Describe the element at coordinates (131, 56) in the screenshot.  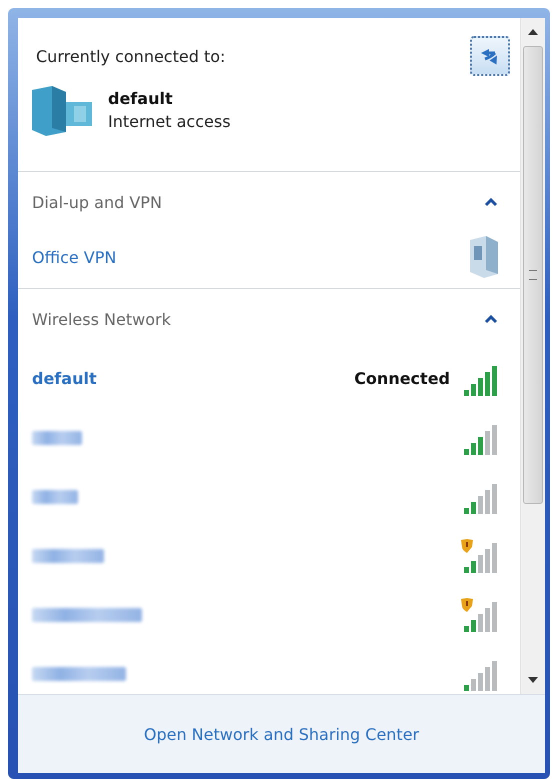
I see `header-title: Currently connected to:` at that location.